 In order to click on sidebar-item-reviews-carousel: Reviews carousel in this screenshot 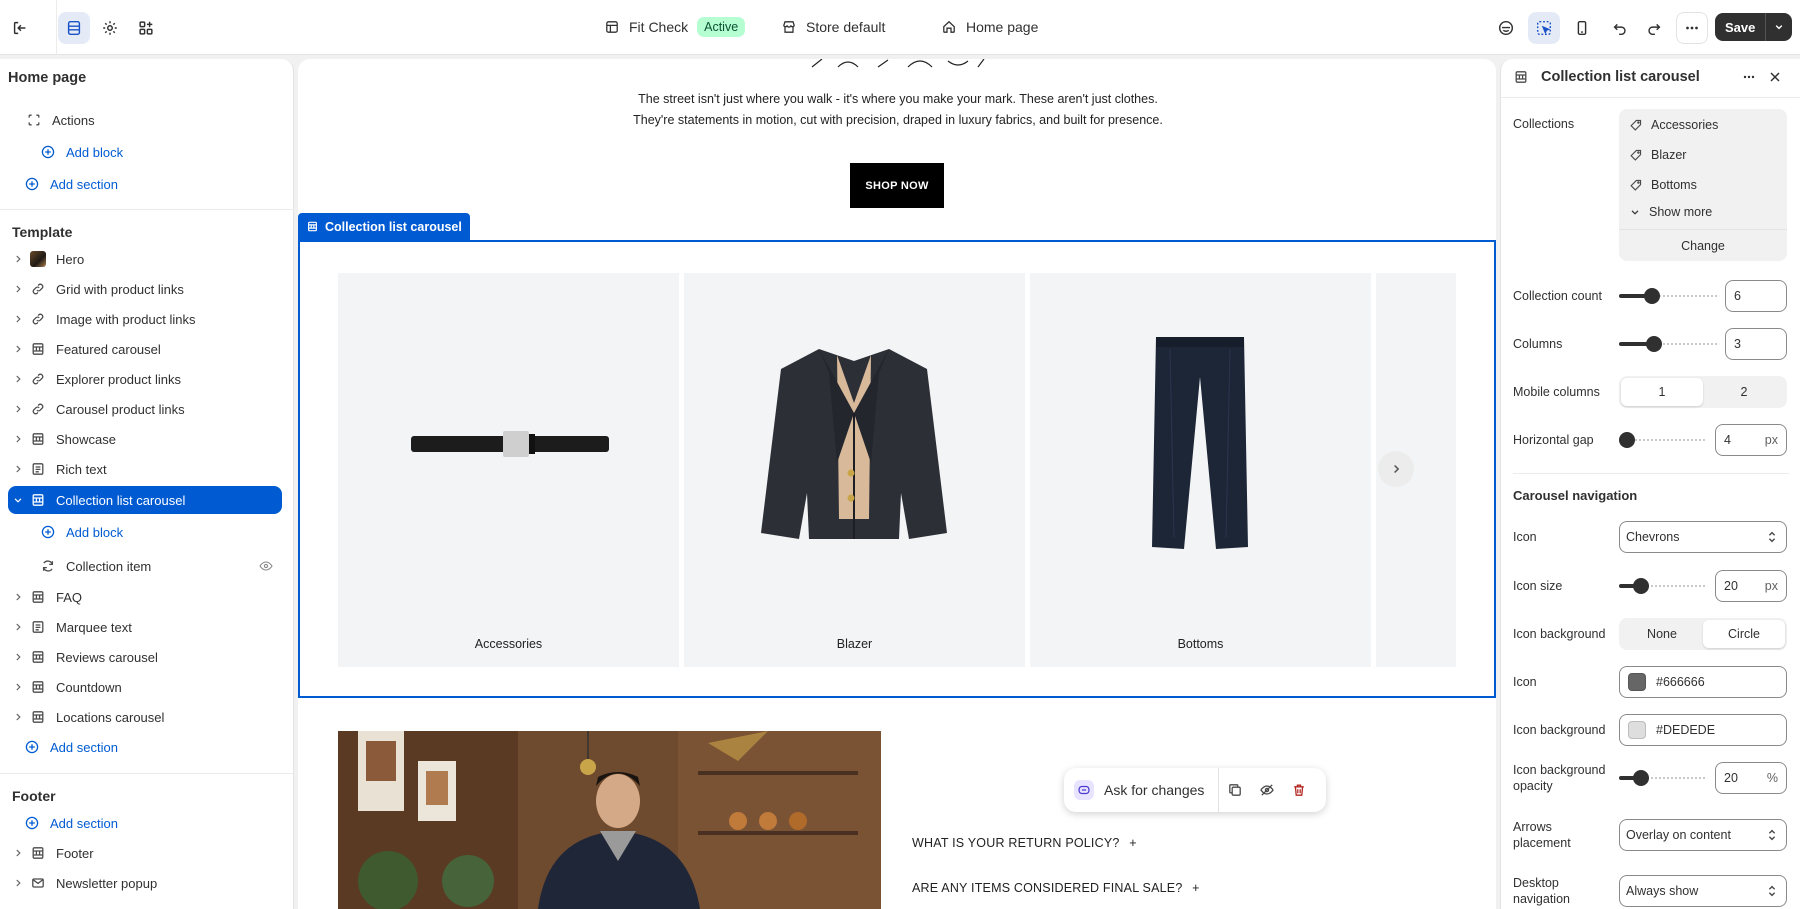, I will do `click(145, 657)`.